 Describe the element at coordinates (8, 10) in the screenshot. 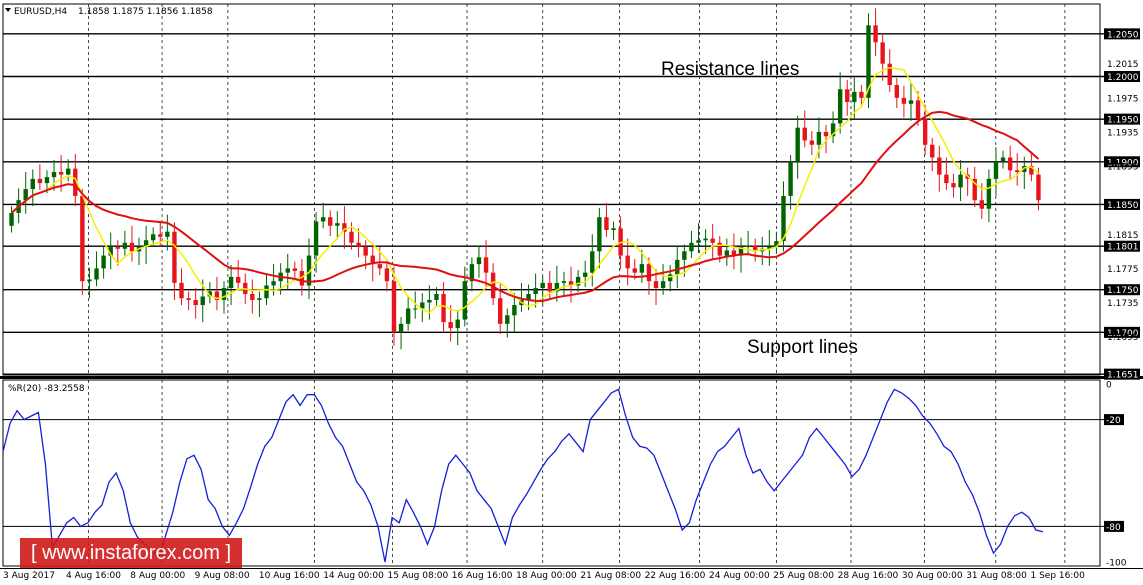

I see `dropdown-triangle-icon` at that location.